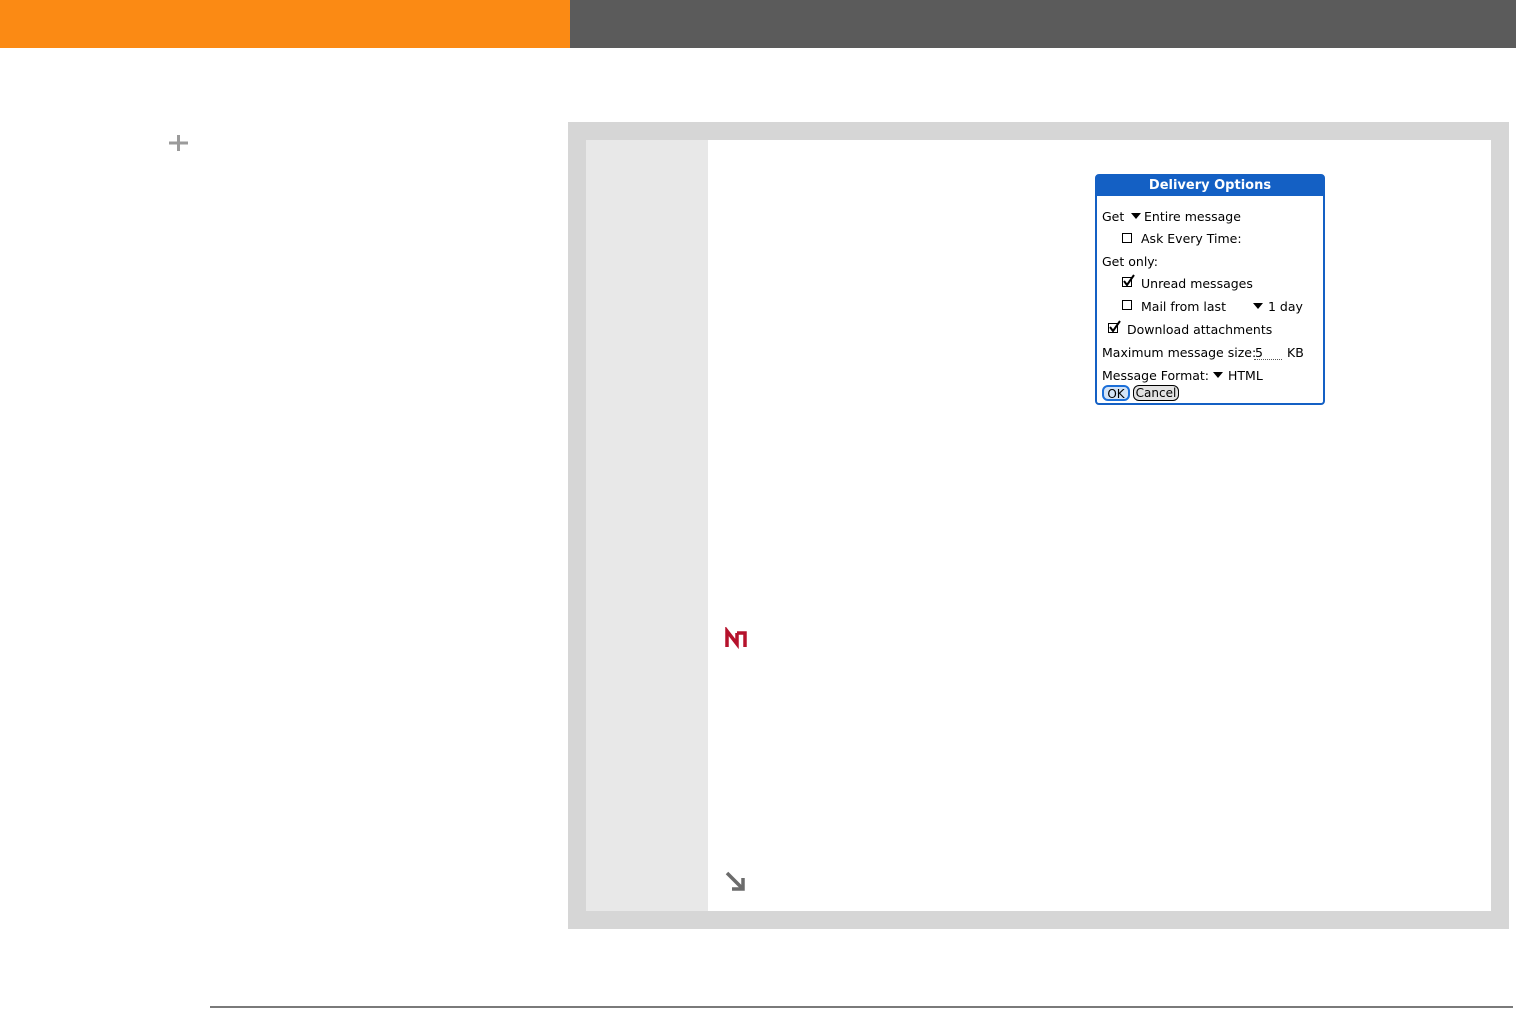 This screenshot has width=1516, height=1010. What do you see at coordinates (1210, 186) in the screenshot?
I see `dialog-title: Delivery Options` at bounding box center [1210, 186].